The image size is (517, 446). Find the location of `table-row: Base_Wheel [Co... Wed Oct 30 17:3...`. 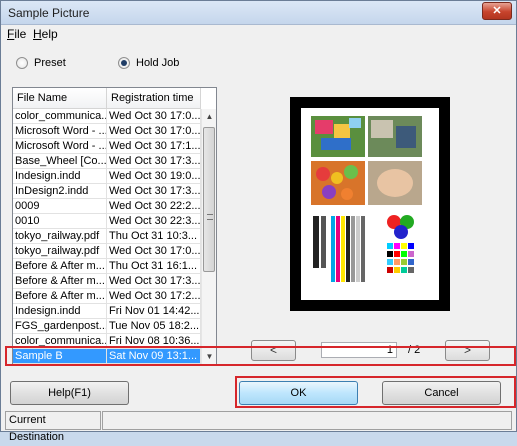

table-row: Base_Wheel [Co... Wed Oct 30 17:3... is located at coordinates (107, 161).